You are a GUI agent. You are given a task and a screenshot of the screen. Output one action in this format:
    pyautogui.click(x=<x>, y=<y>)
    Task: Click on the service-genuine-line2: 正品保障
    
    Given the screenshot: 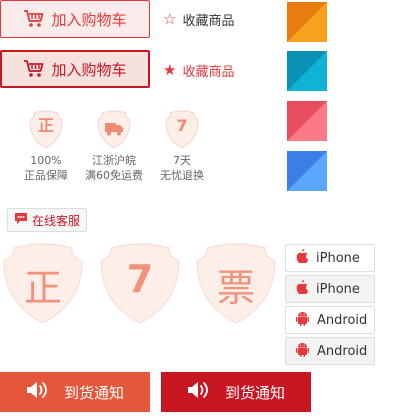 What is the action you would take?
    pyautogui.click(x=46, y=175)
    